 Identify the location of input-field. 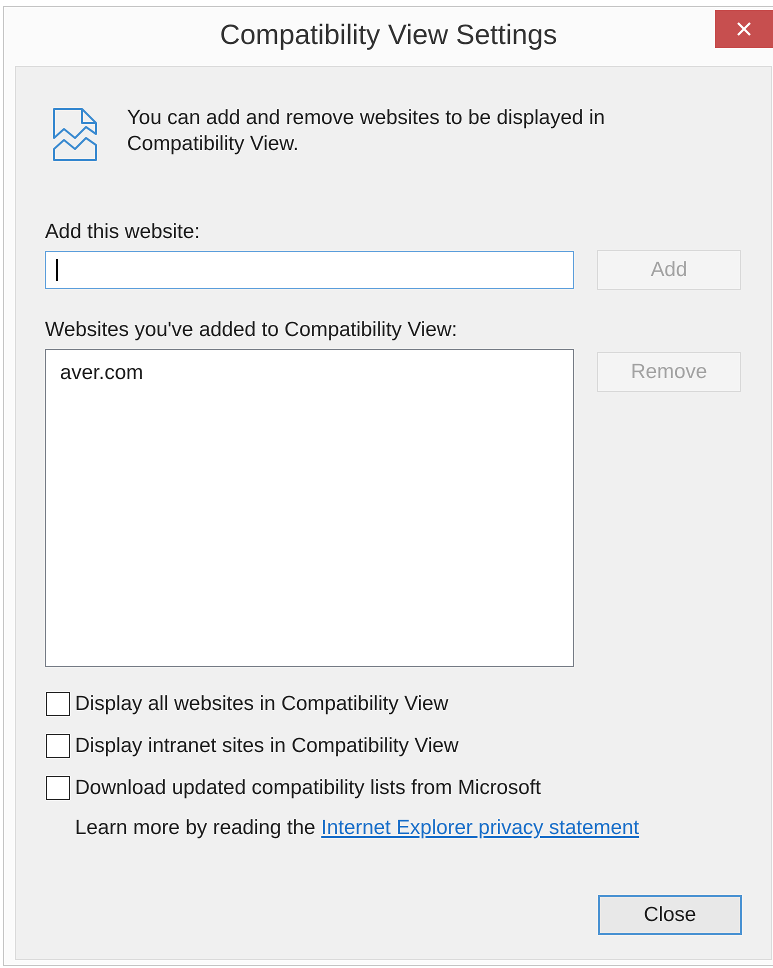
(309, 270).